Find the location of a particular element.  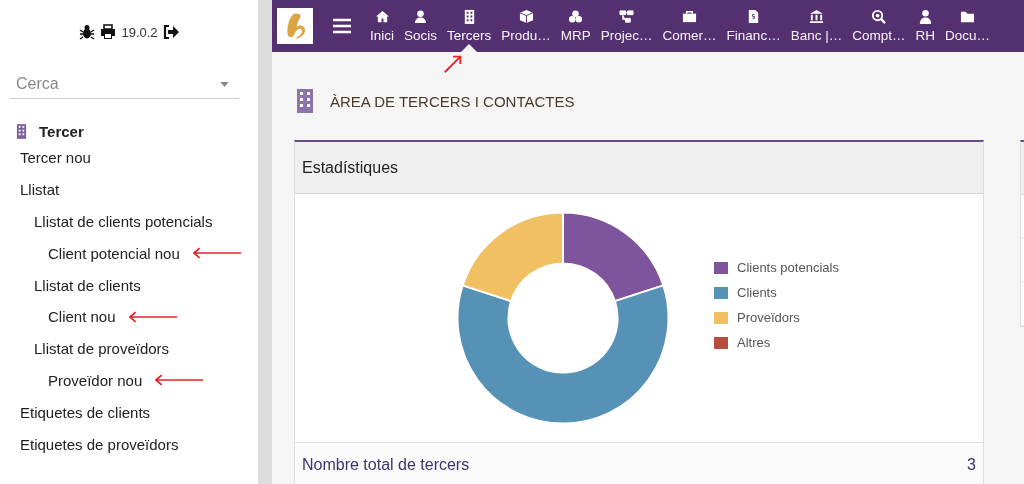

total-count: 3 is located at coordinates (971, 464).